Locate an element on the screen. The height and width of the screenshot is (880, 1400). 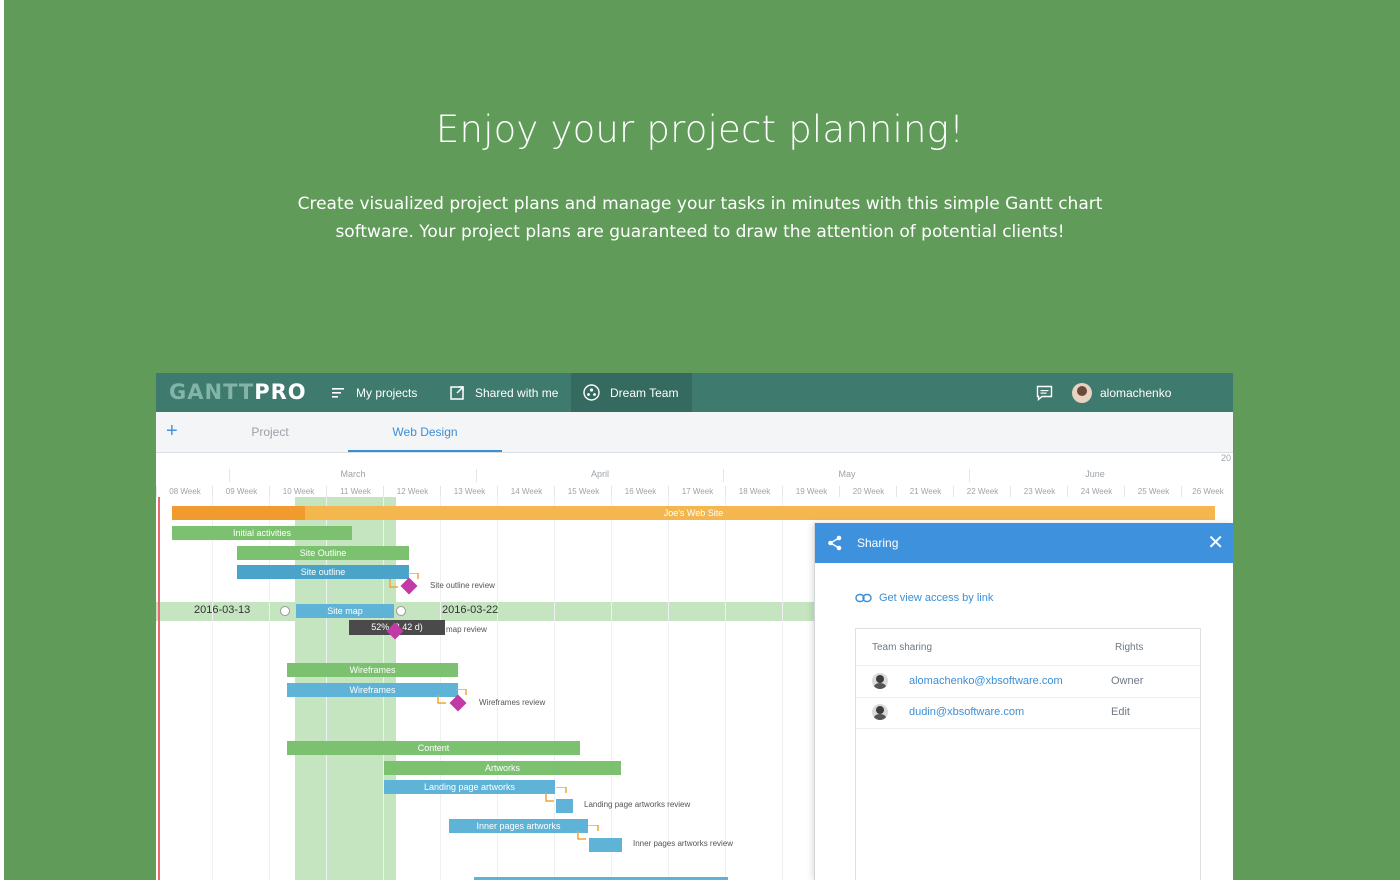
col-team-sharing: Team sharing is located at coordinates (902, 647).